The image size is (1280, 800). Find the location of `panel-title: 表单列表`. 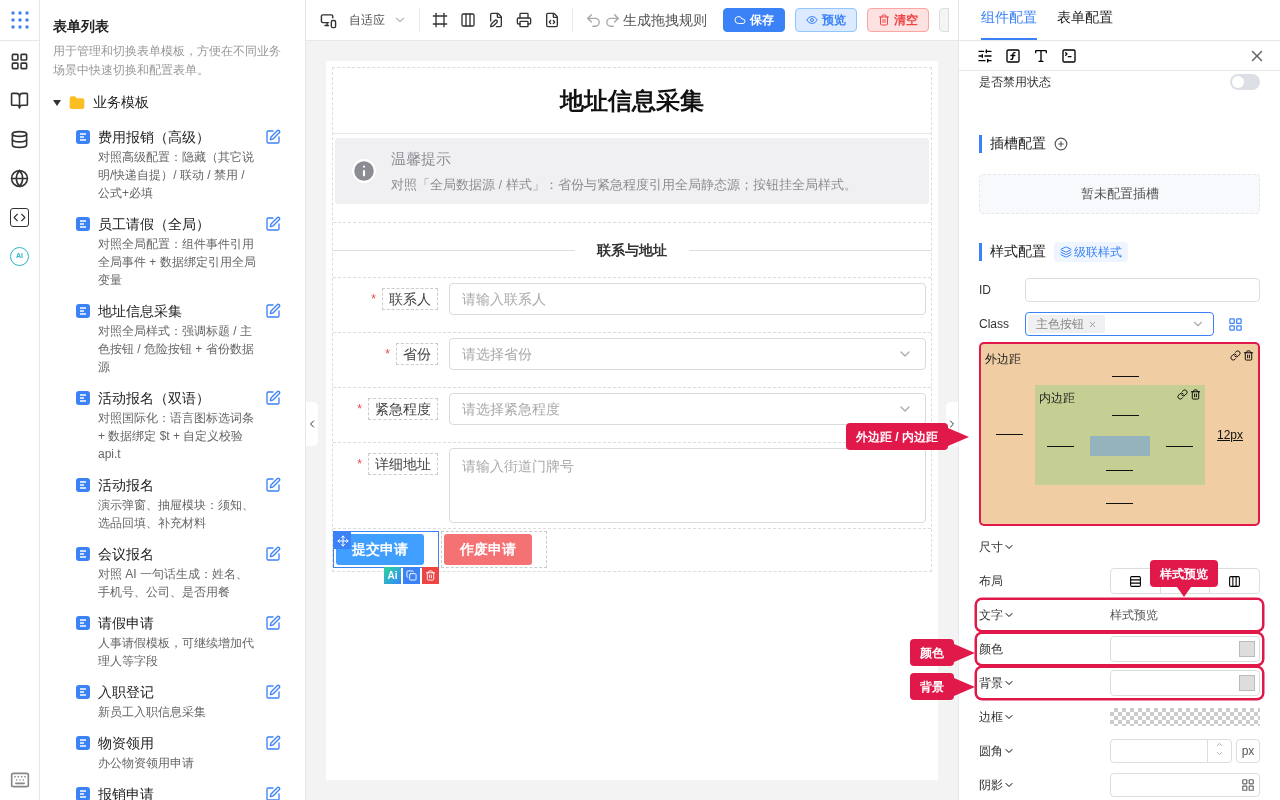

panel-title: 表单列表 is located at coordinates (81, 26).